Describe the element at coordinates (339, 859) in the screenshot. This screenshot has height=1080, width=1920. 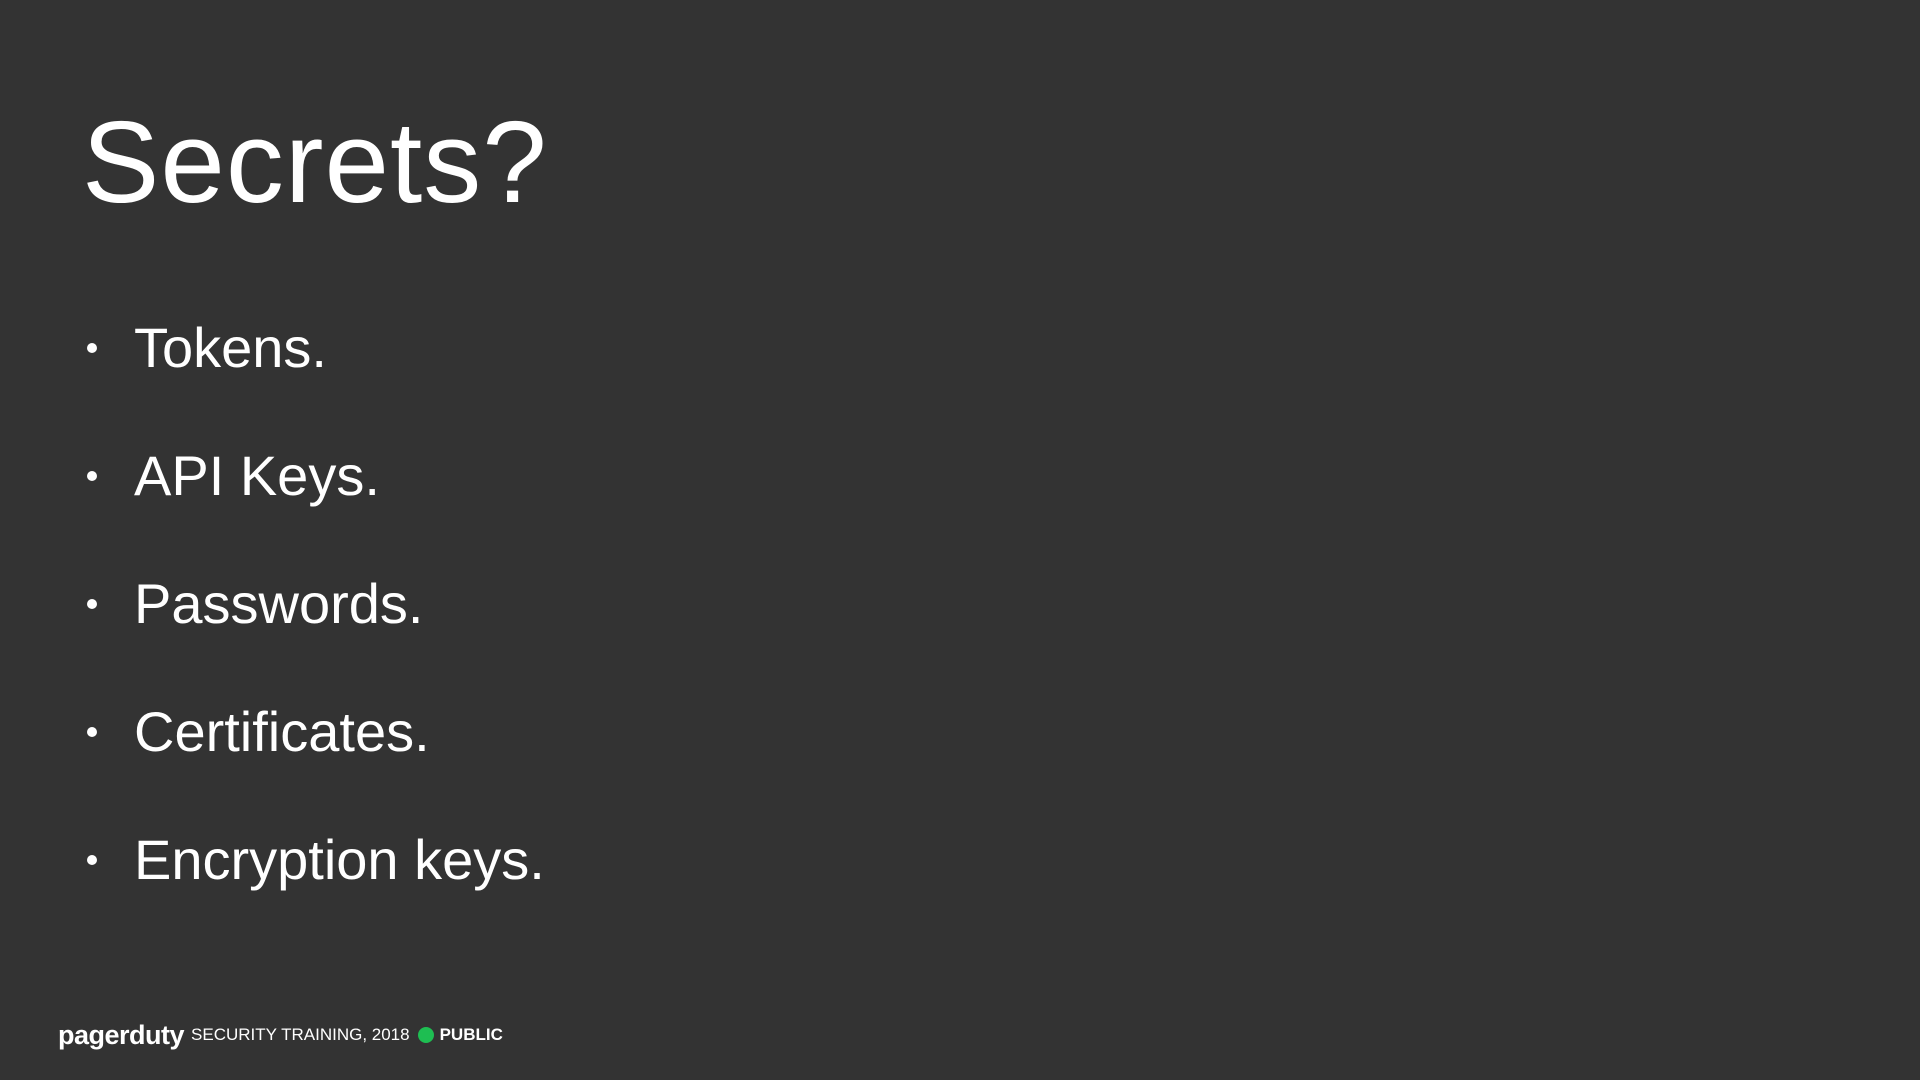
I see `bullet-text: Encryption keys.` at that location.